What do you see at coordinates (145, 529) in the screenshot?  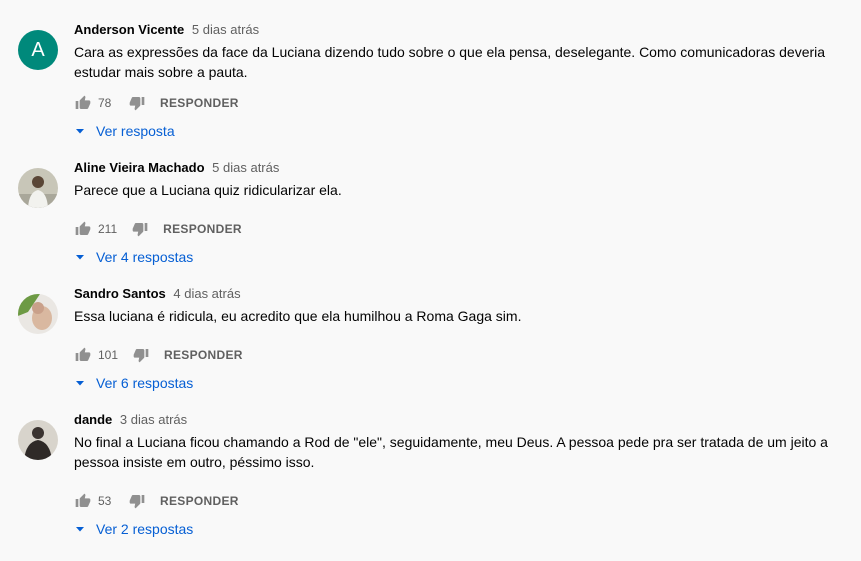 I see `view-replies-label: Ver 2 respostas` at bounding box center [145, 529].